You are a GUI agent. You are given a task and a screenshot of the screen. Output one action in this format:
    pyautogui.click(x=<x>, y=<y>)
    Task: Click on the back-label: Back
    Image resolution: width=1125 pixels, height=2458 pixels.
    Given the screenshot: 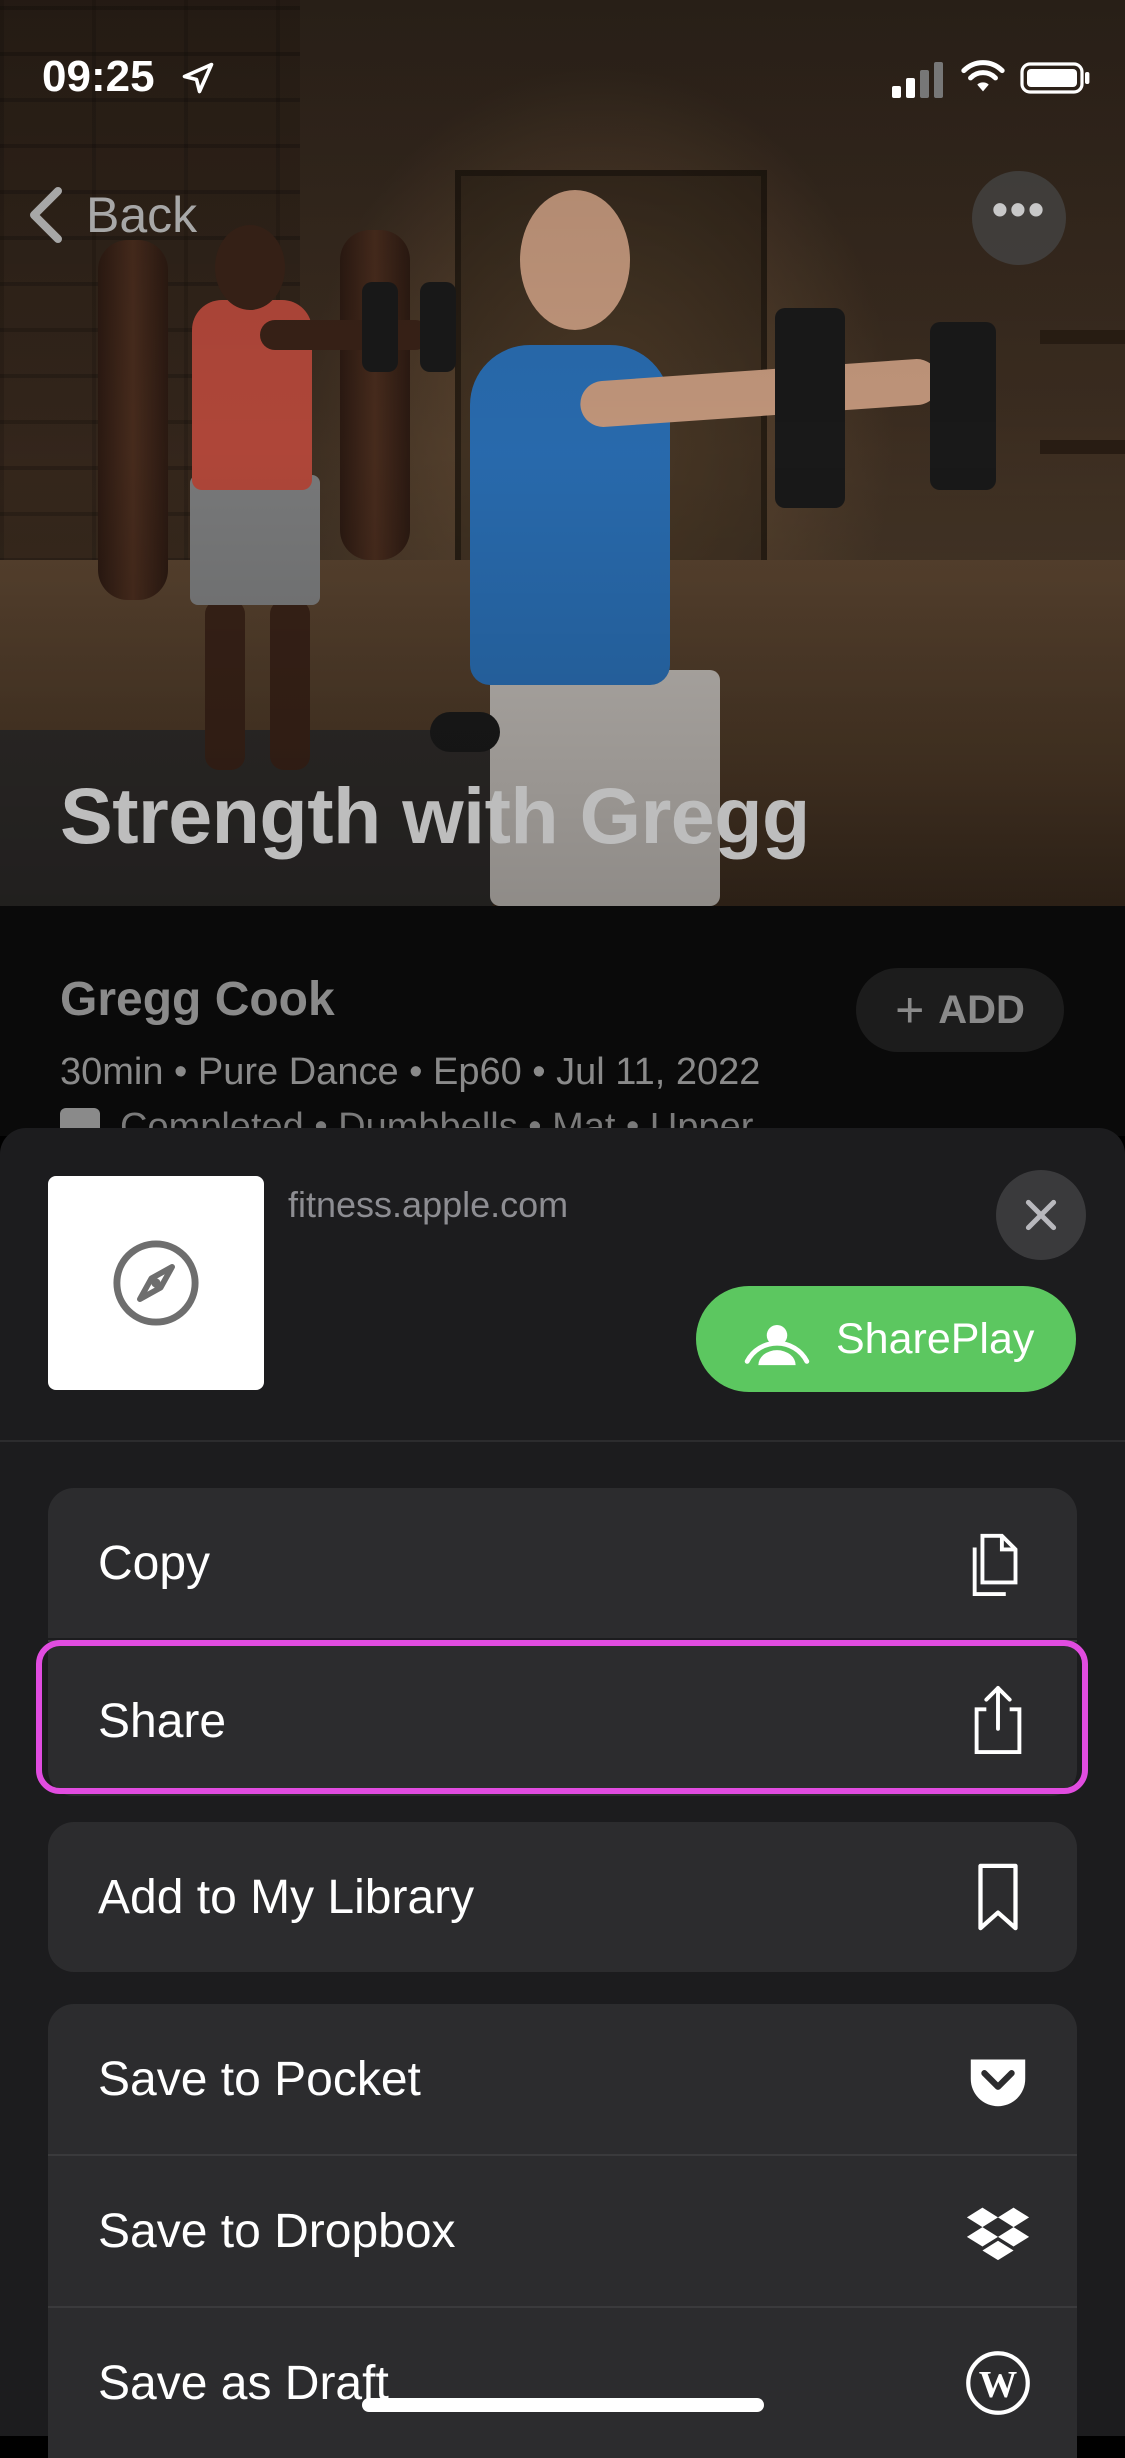 What is the action you would take?
    pyautogui.click(x=142, y=215)
    